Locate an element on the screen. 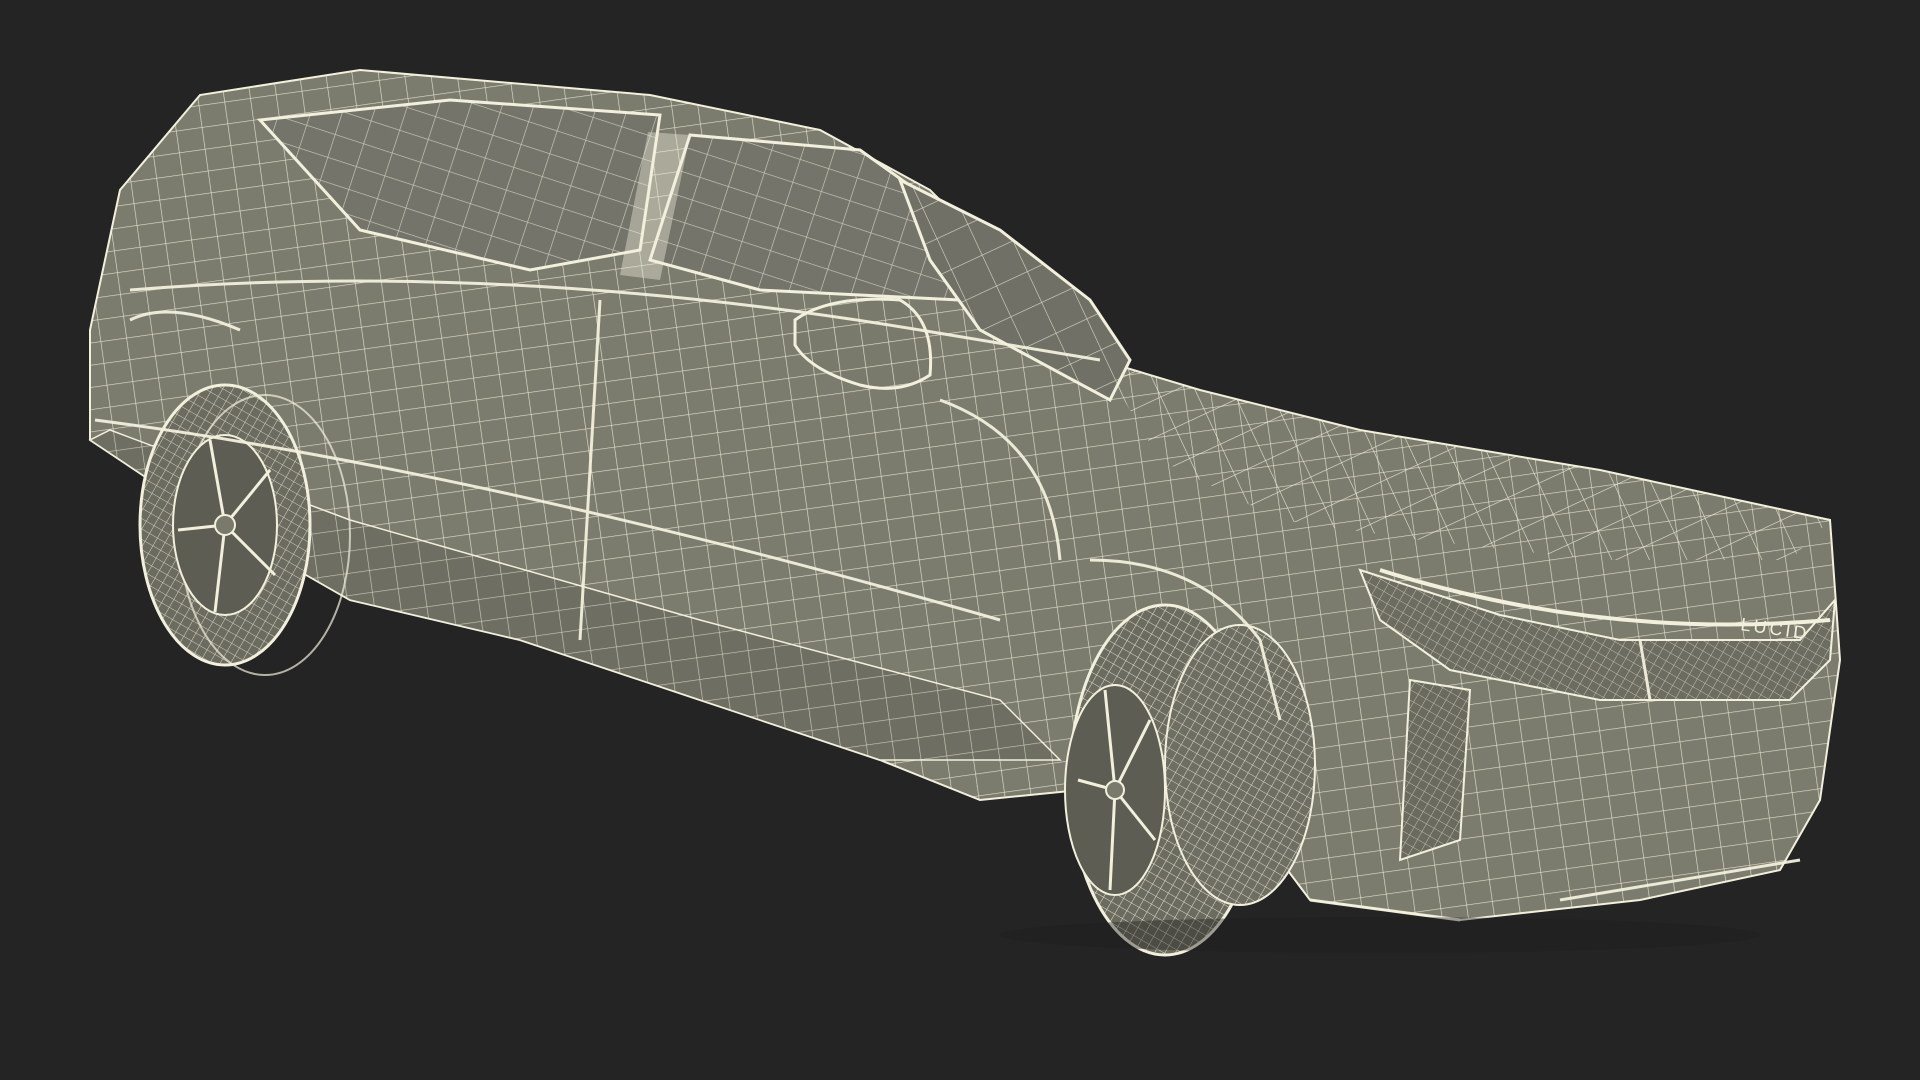 The image size is (1920, 1080). ground-shadow is located at coordinates (1380, 935).